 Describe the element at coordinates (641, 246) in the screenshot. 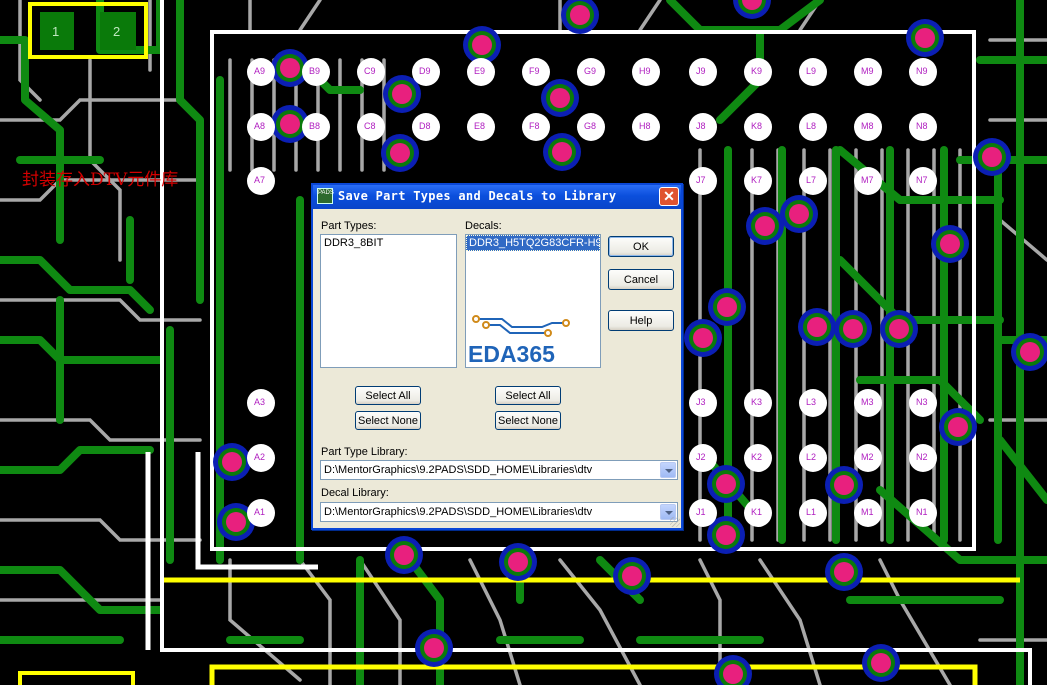

I see `ok-button: OK` at that location.